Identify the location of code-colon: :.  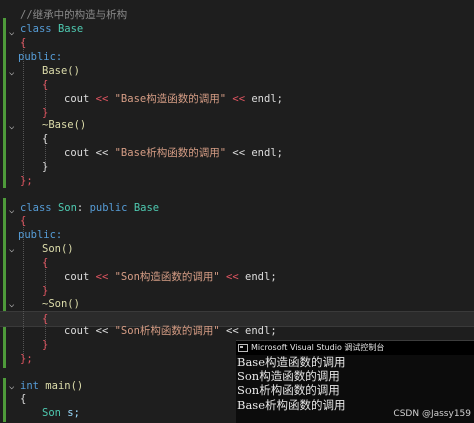
(80, 208).